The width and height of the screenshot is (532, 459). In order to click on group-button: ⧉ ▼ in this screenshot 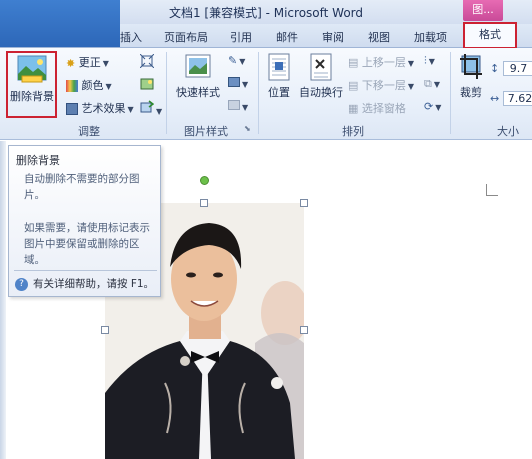, I will do `click(432, 84)`.